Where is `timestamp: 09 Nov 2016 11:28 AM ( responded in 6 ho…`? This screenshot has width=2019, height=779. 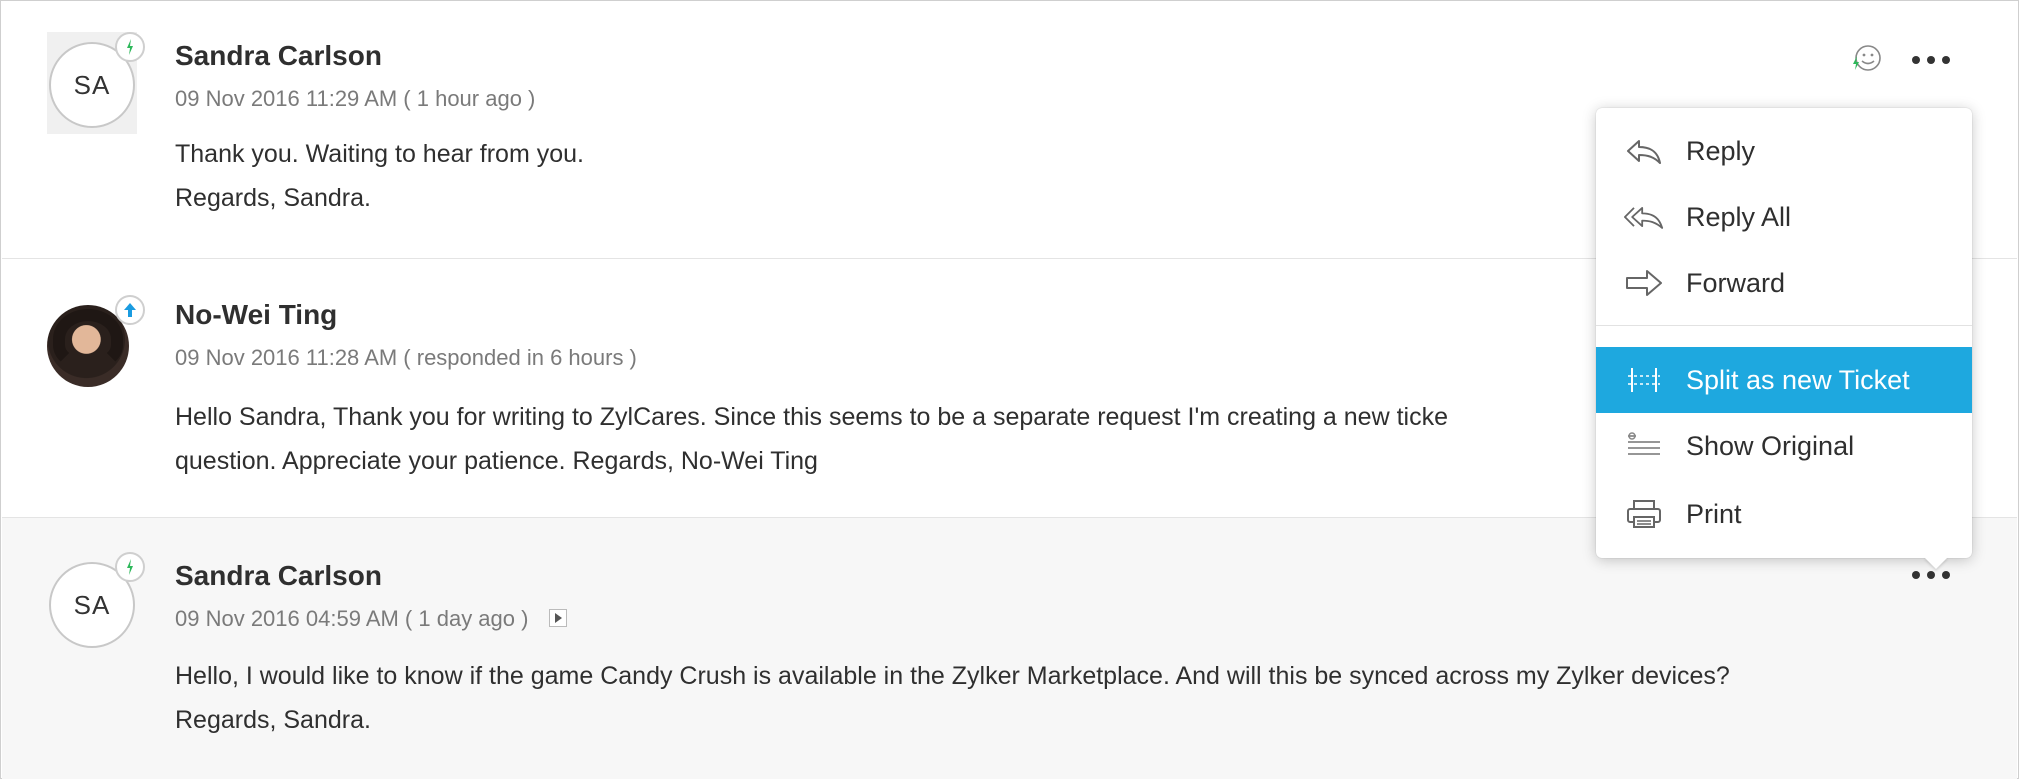 timestamp: 09 Nov 2016 11:28 AM ( responded in 6 ho… is located at coordinates (406, 357).